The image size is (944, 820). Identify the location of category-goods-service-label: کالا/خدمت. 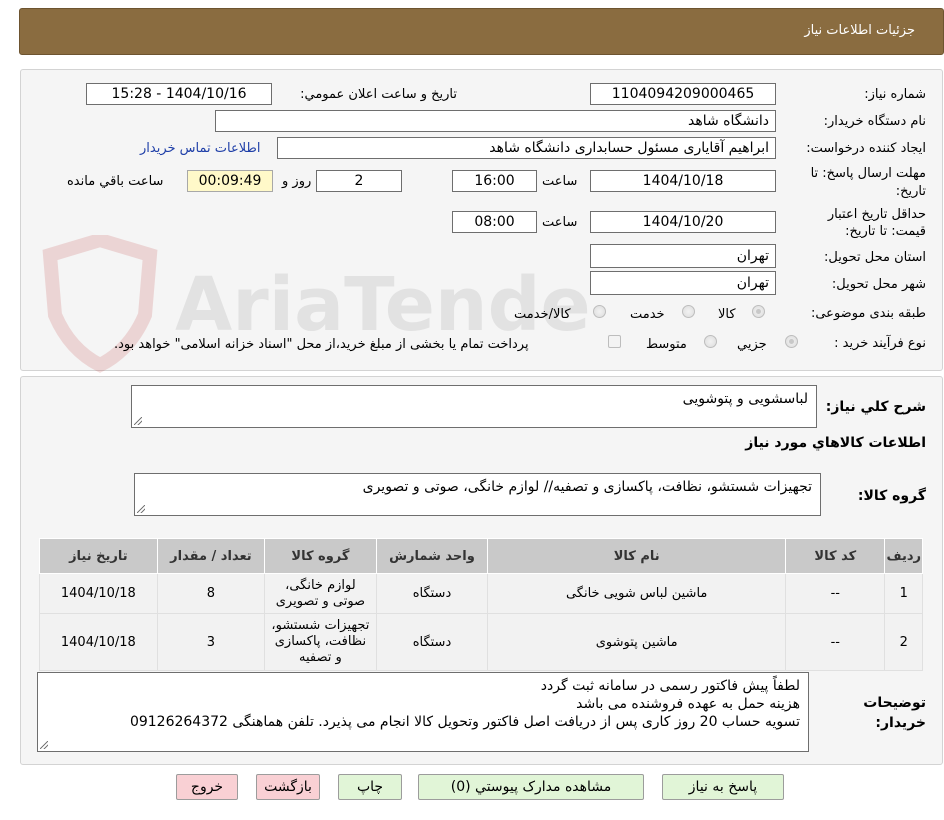
(542, 314).